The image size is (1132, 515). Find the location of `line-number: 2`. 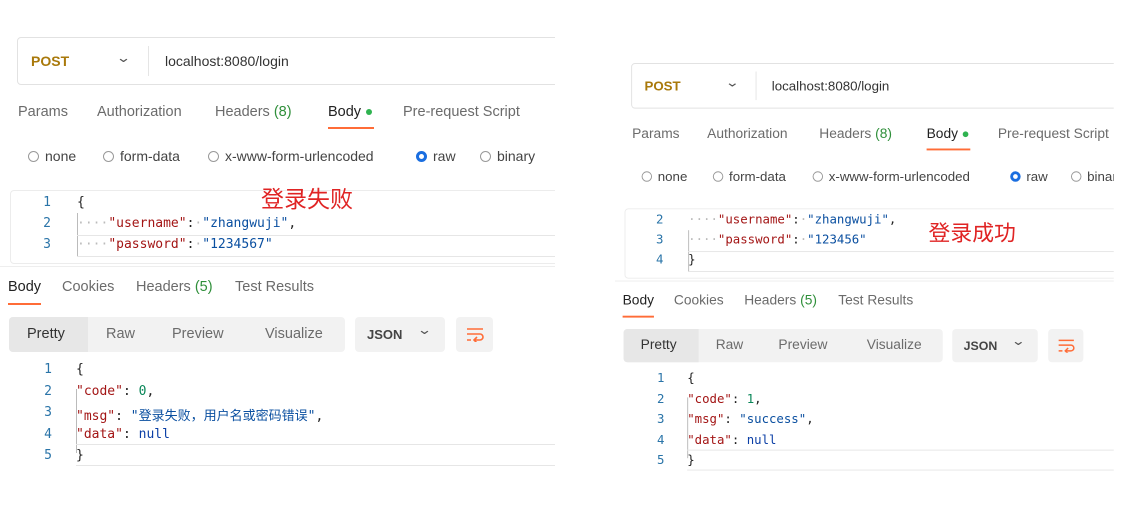

line-number: 2 is located at coordinates (48, 391).